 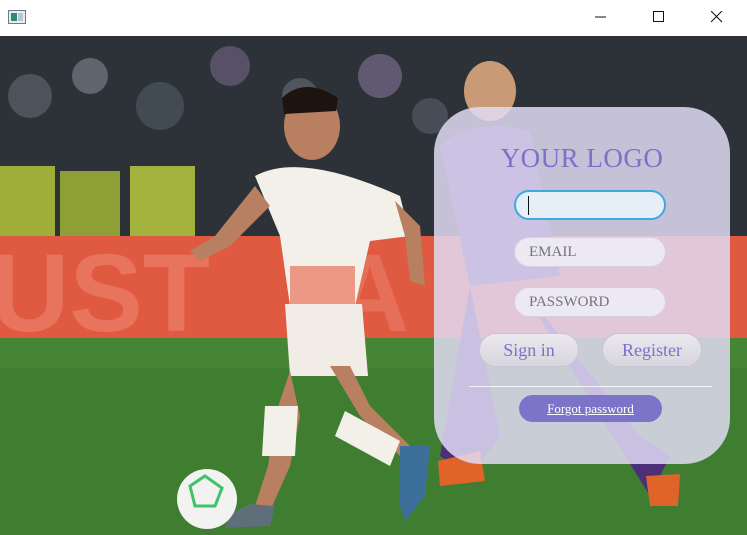 I want to click on maximize-icon, so click(x=658, y=16).